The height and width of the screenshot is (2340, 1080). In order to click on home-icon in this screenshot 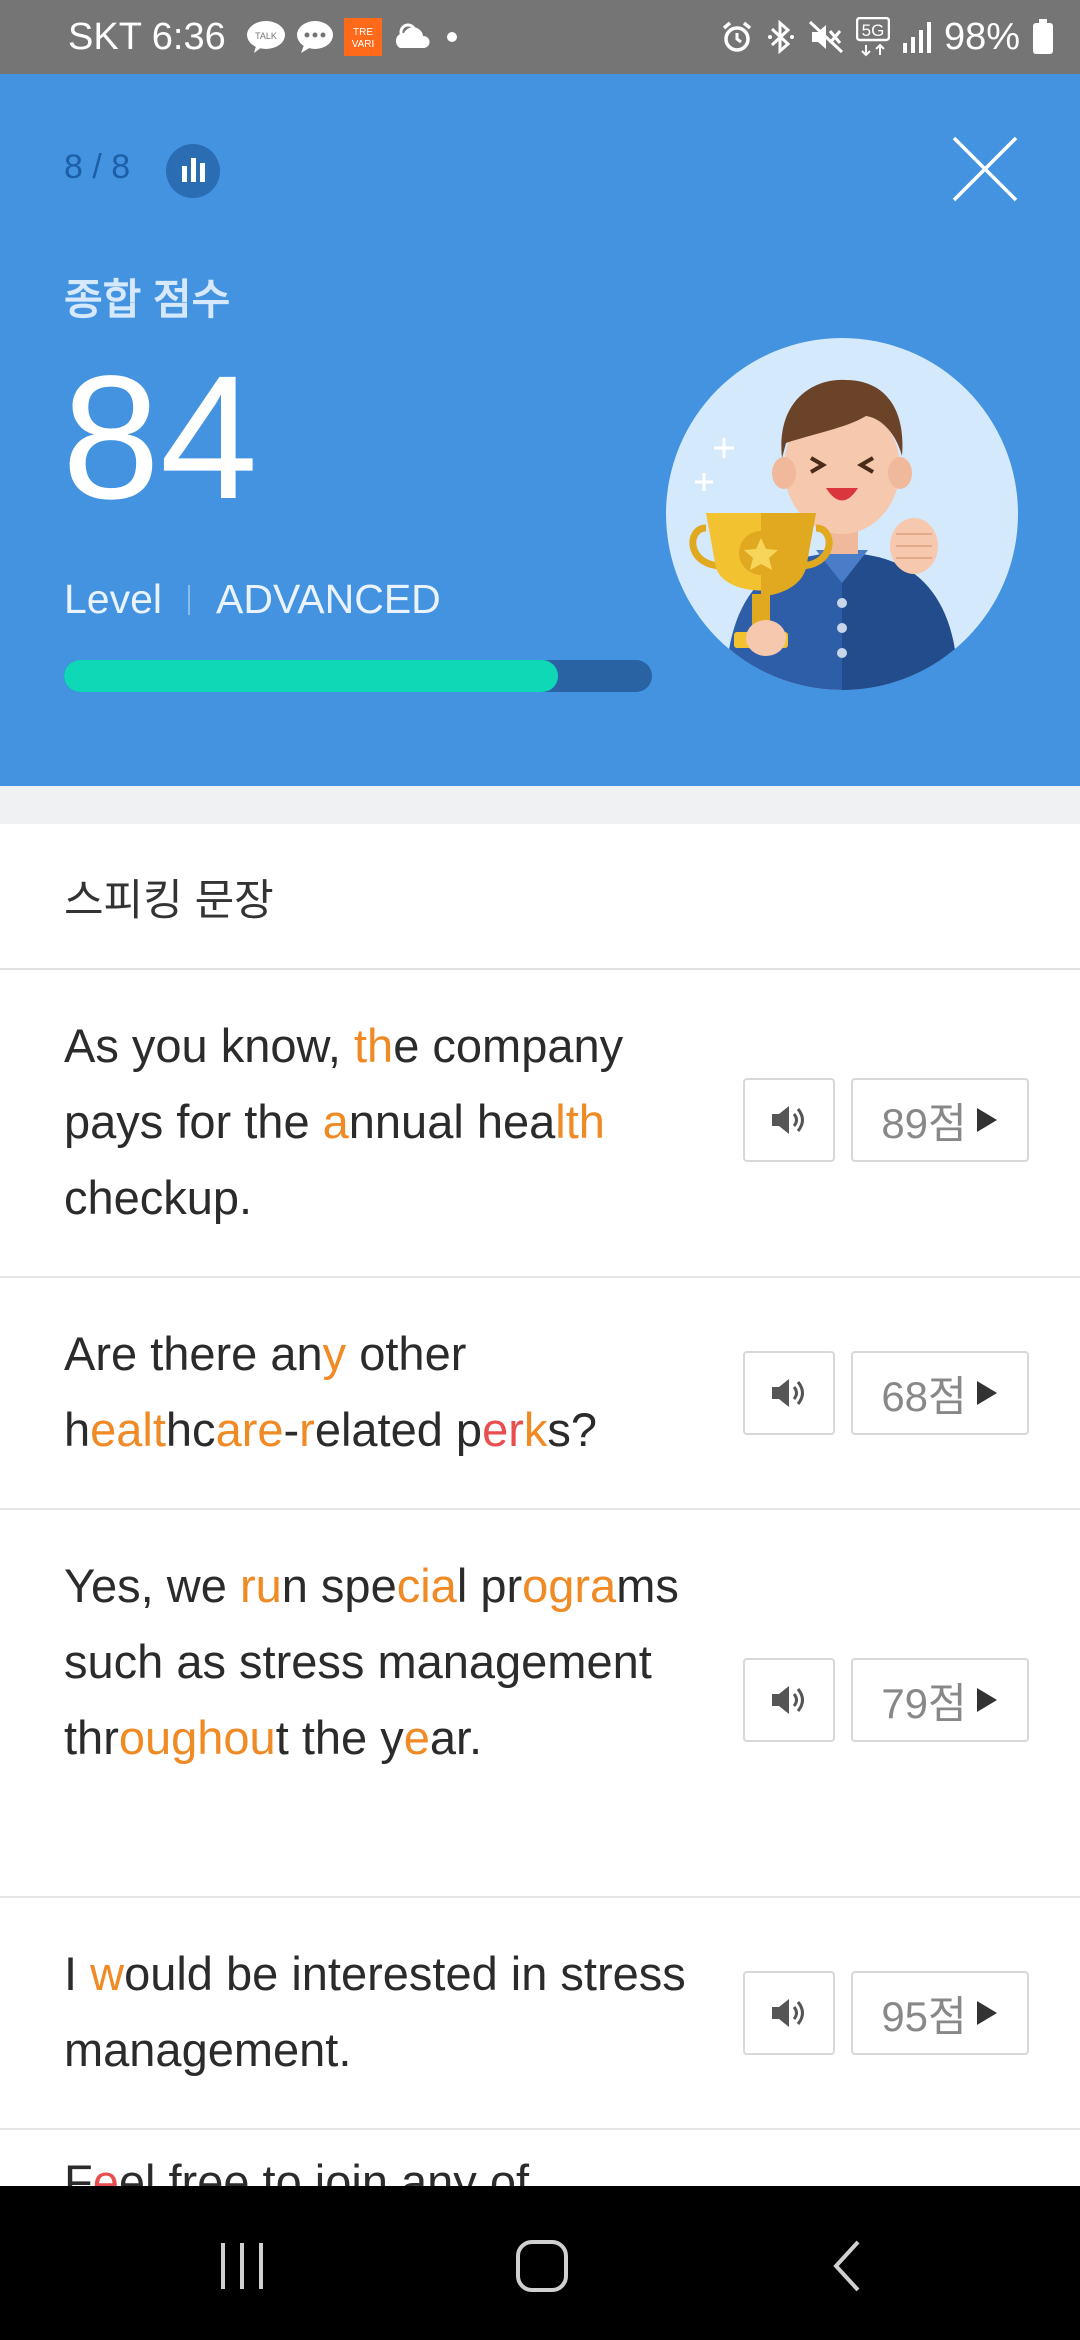, I will do `click(542, 2266)`.